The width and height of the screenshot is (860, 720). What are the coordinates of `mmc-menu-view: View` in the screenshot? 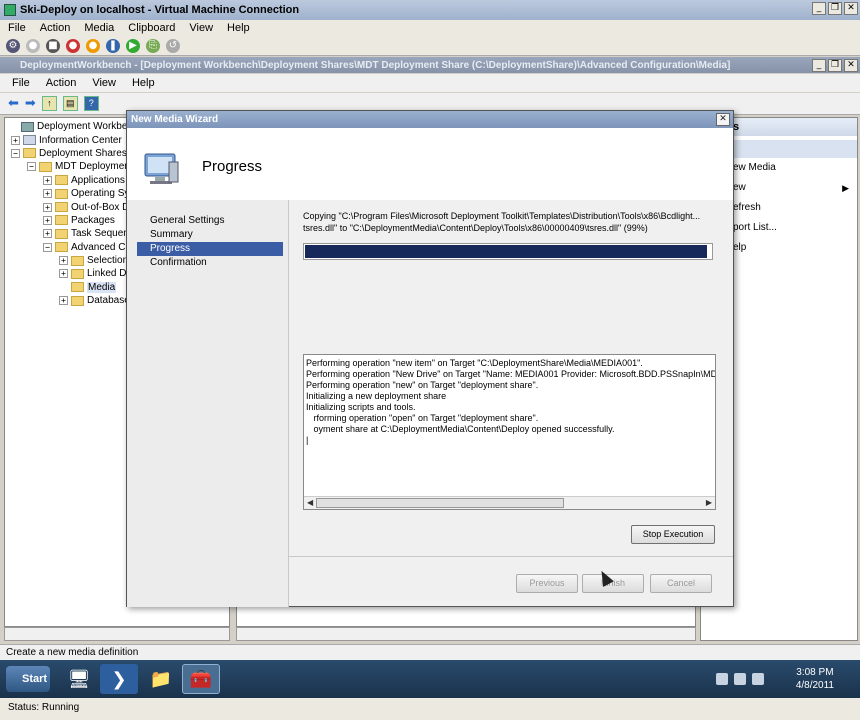 It's located at (104, 83).